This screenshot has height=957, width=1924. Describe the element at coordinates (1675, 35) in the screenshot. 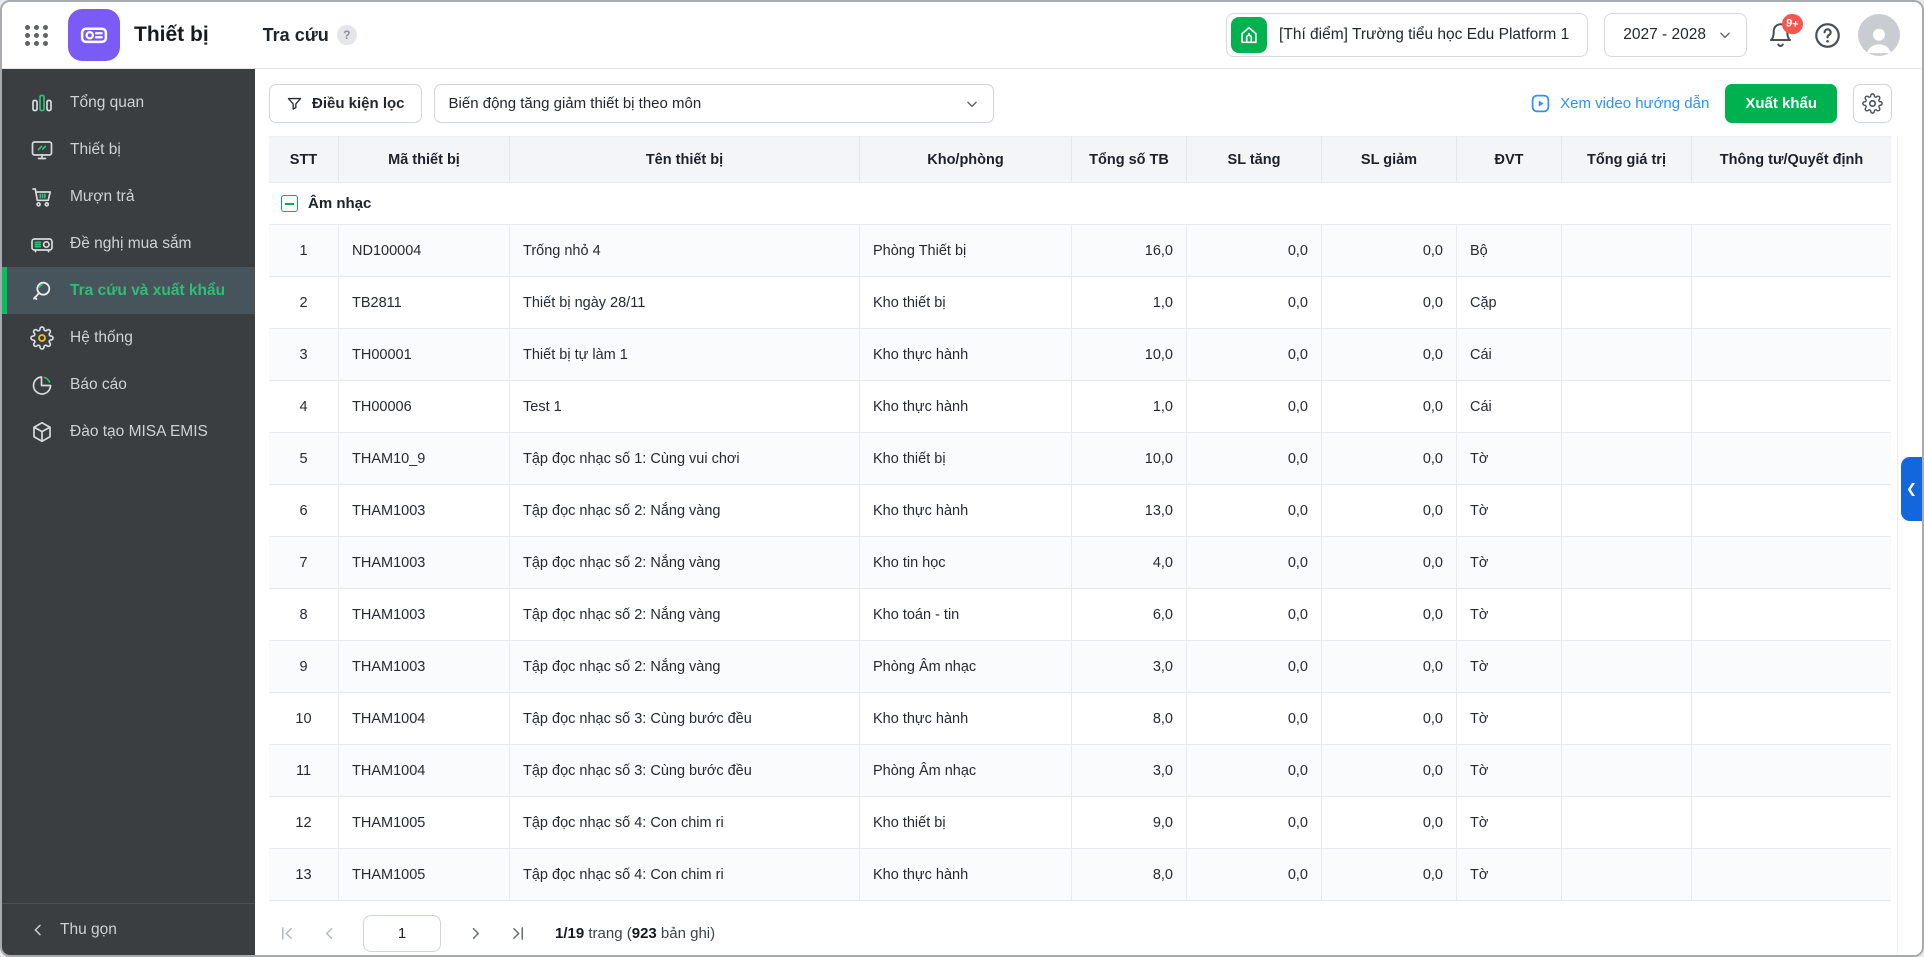

I see `school-year-dropdown: 2027 - 2028` at that location.